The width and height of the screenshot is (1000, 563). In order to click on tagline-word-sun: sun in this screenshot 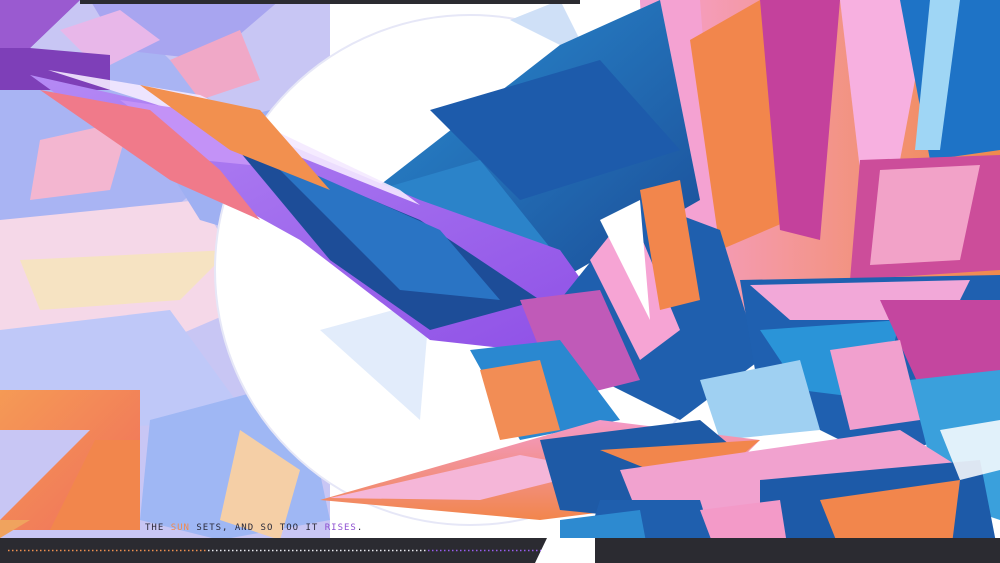, I will do `click(180, 528)`.